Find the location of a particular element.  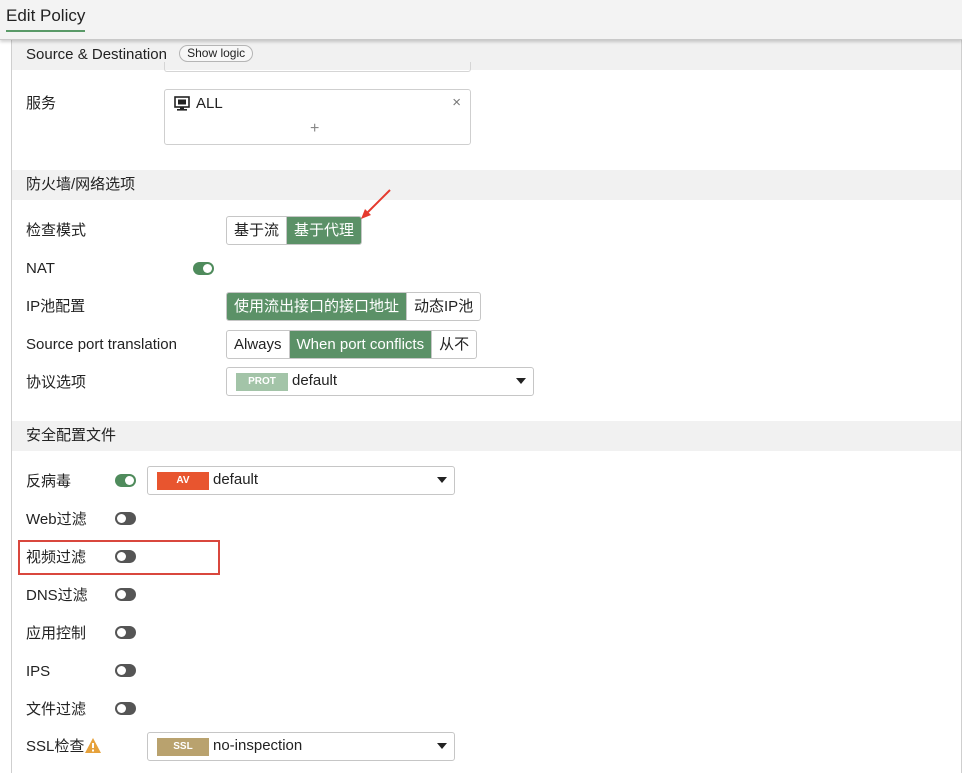

protocol-options-label: 协议选项 is located at coordinates (56, 382).